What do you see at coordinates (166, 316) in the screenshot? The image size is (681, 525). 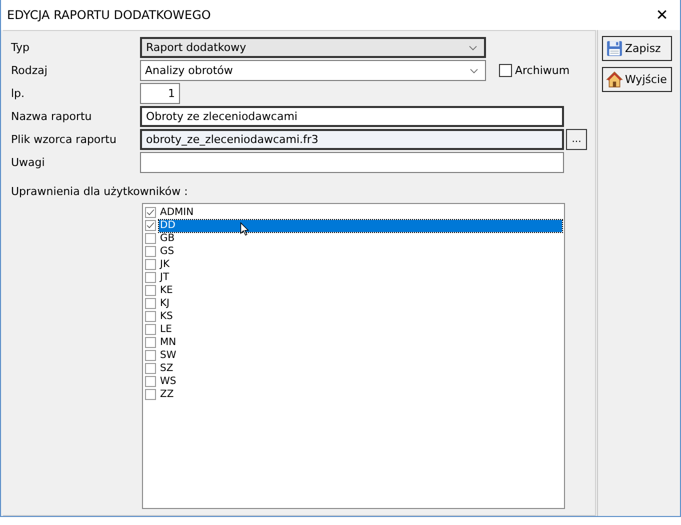 I see `list-item: KS` at bounding box center [166, 316].